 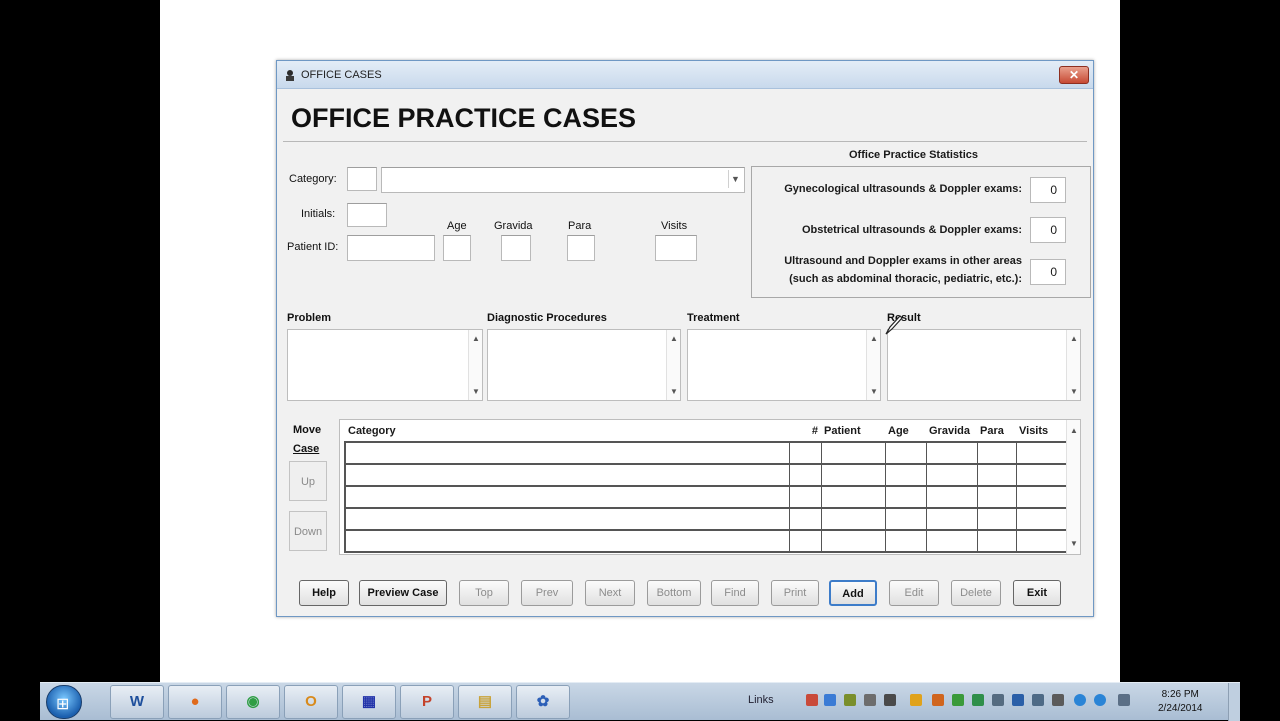 I want to click on add-button: Add, so click(x=853, y=593).